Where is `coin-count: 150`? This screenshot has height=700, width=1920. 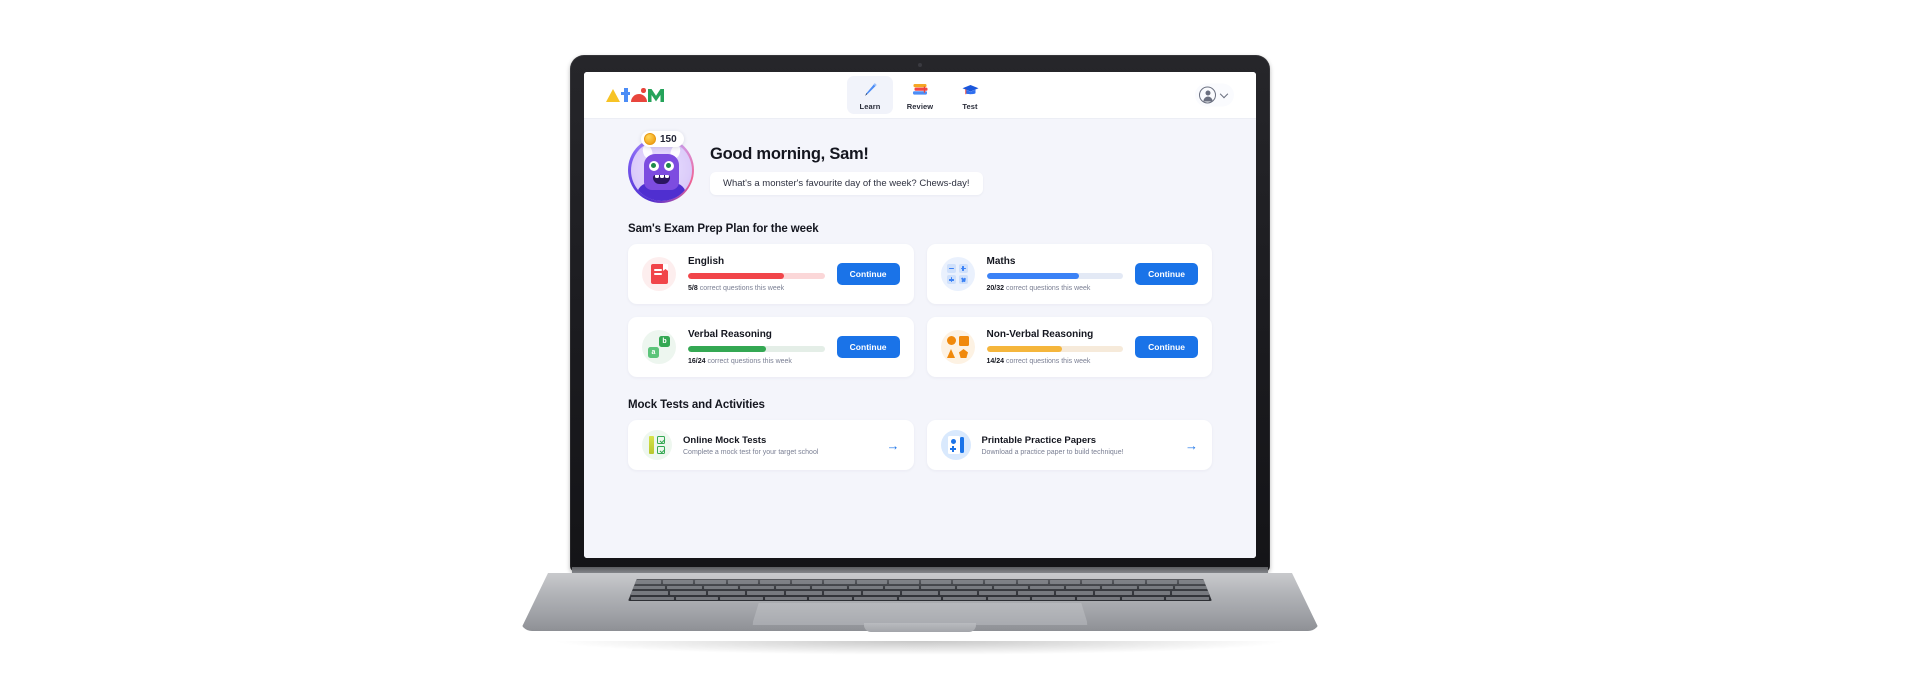
coin-count: 150 is located at coordinates (668, 139).